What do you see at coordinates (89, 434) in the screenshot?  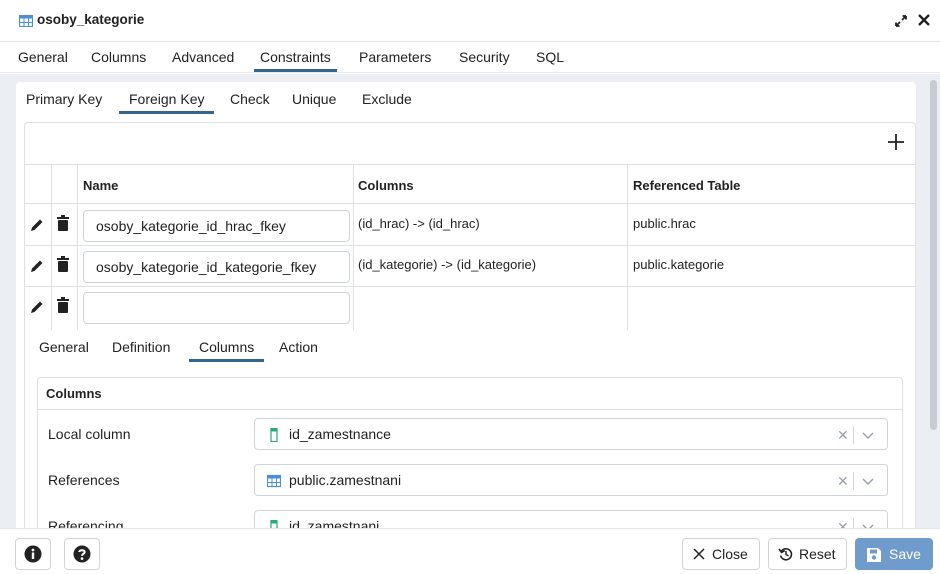 I see `local-column-label: Local column` at bounding box center [89, 434].